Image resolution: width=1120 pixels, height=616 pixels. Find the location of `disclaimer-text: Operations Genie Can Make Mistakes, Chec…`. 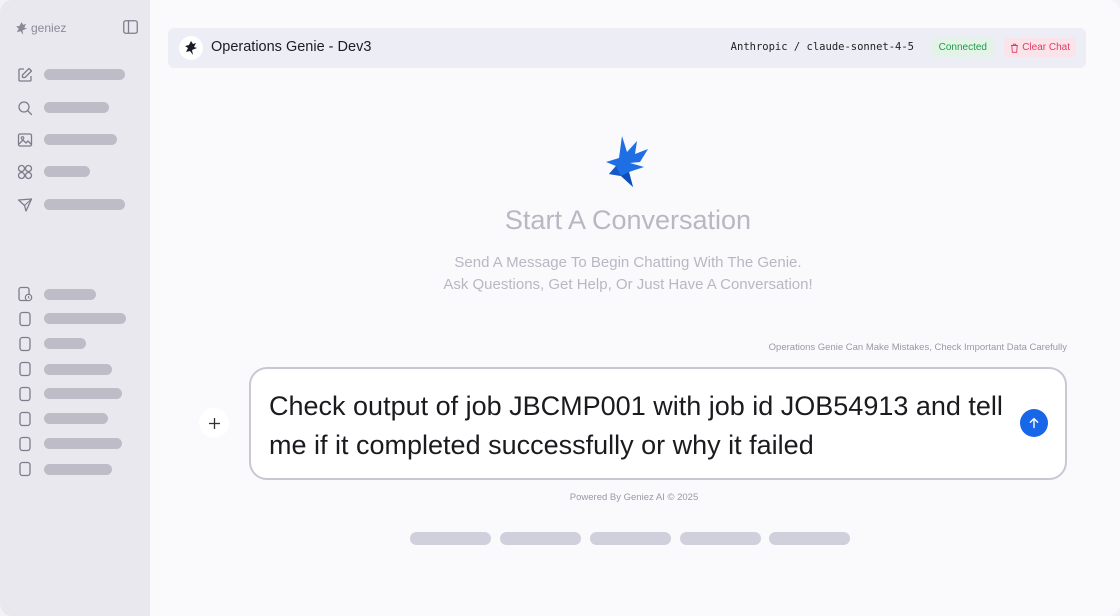

disclaimer-text: Operations Genie Can Make Mistakes, Chec… is located at coordinates (917, 347).